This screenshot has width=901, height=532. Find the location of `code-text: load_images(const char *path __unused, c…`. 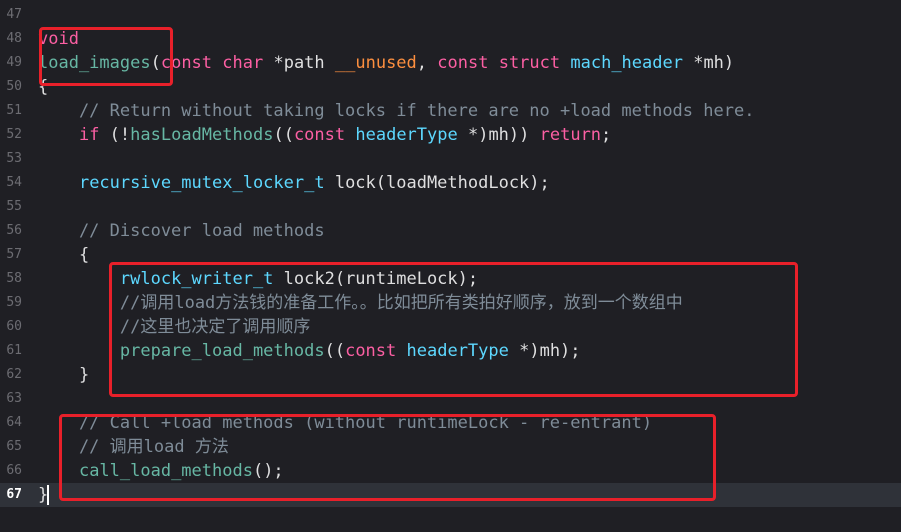

code-text: load_images(const char *path __unused, c… is located at coordinates (386, 63).